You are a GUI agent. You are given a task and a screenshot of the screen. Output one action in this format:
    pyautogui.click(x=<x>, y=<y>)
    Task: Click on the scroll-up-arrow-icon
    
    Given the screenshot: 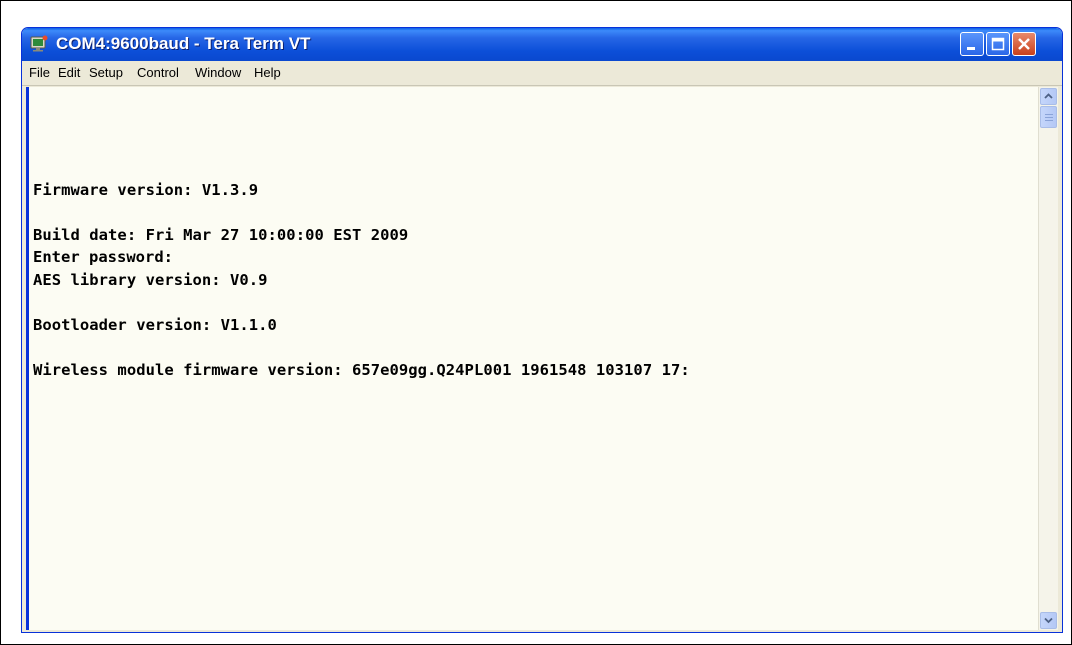 What is the action you would take?
    pyautogui.click(x=1048, y=96)
    